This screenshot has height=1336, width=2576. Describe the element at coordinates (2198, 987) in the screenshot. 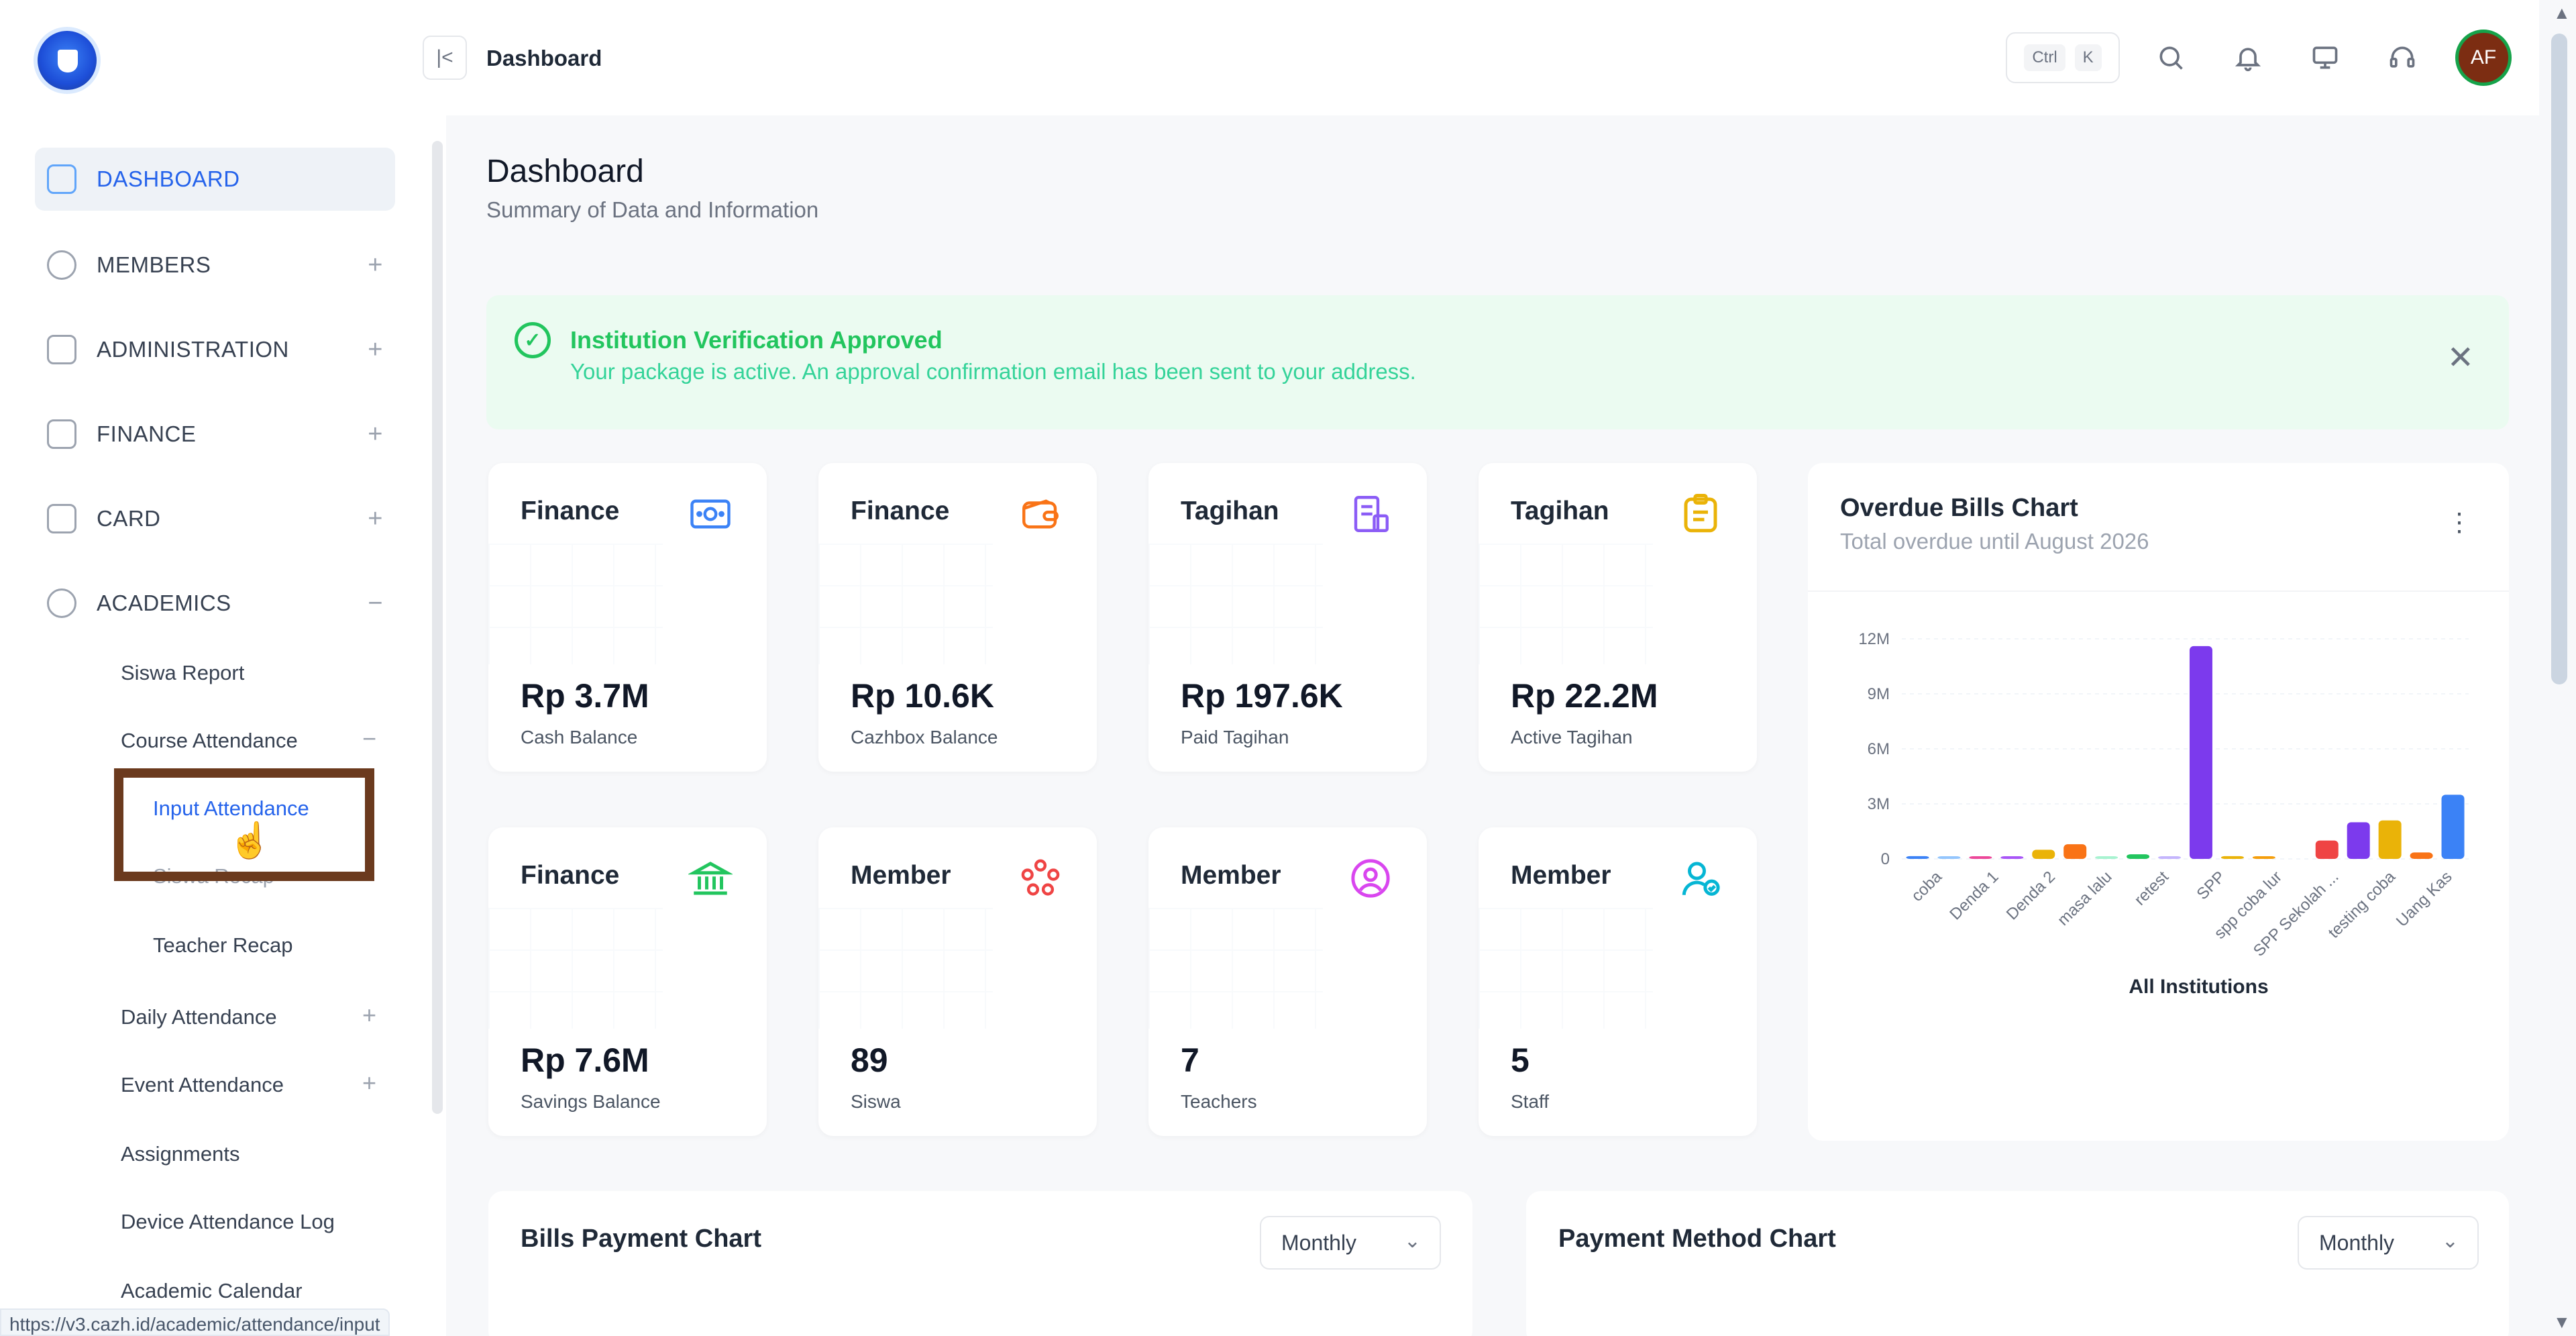

I see `x-axis-label: All Institutions` at that location.